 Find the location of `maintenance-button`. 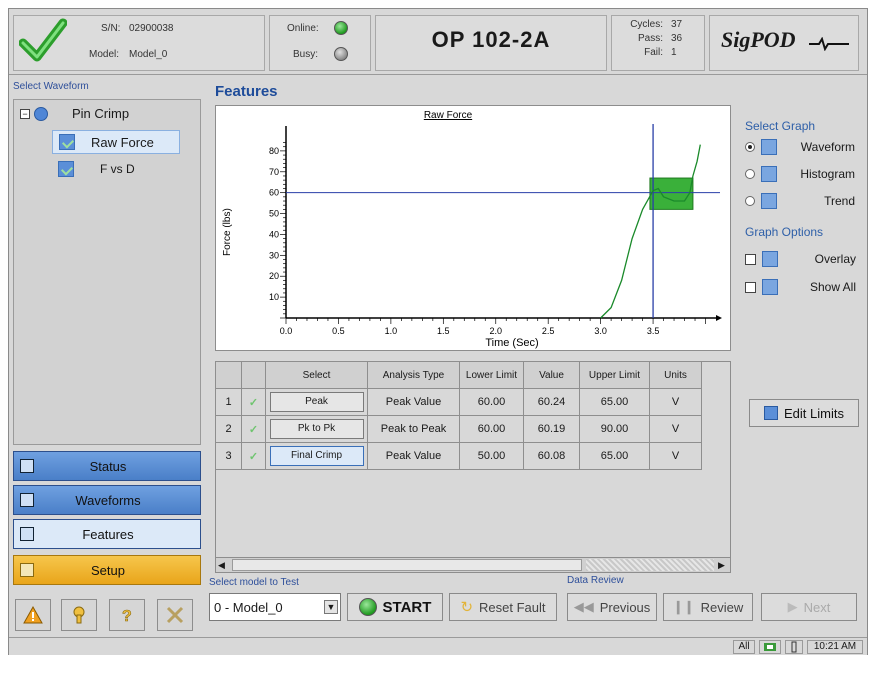

maintenance-button is located at coordinates (79, 615).